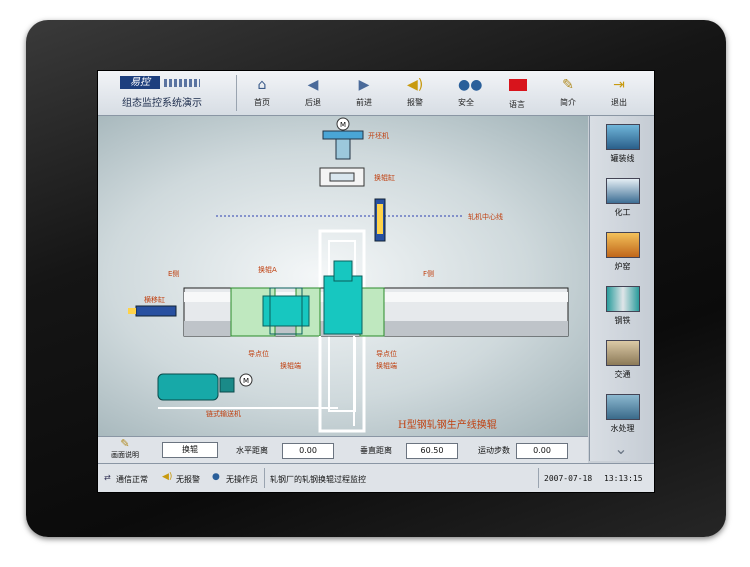  I want to click on label-point-b2: 换辊端, so click(386, 365).